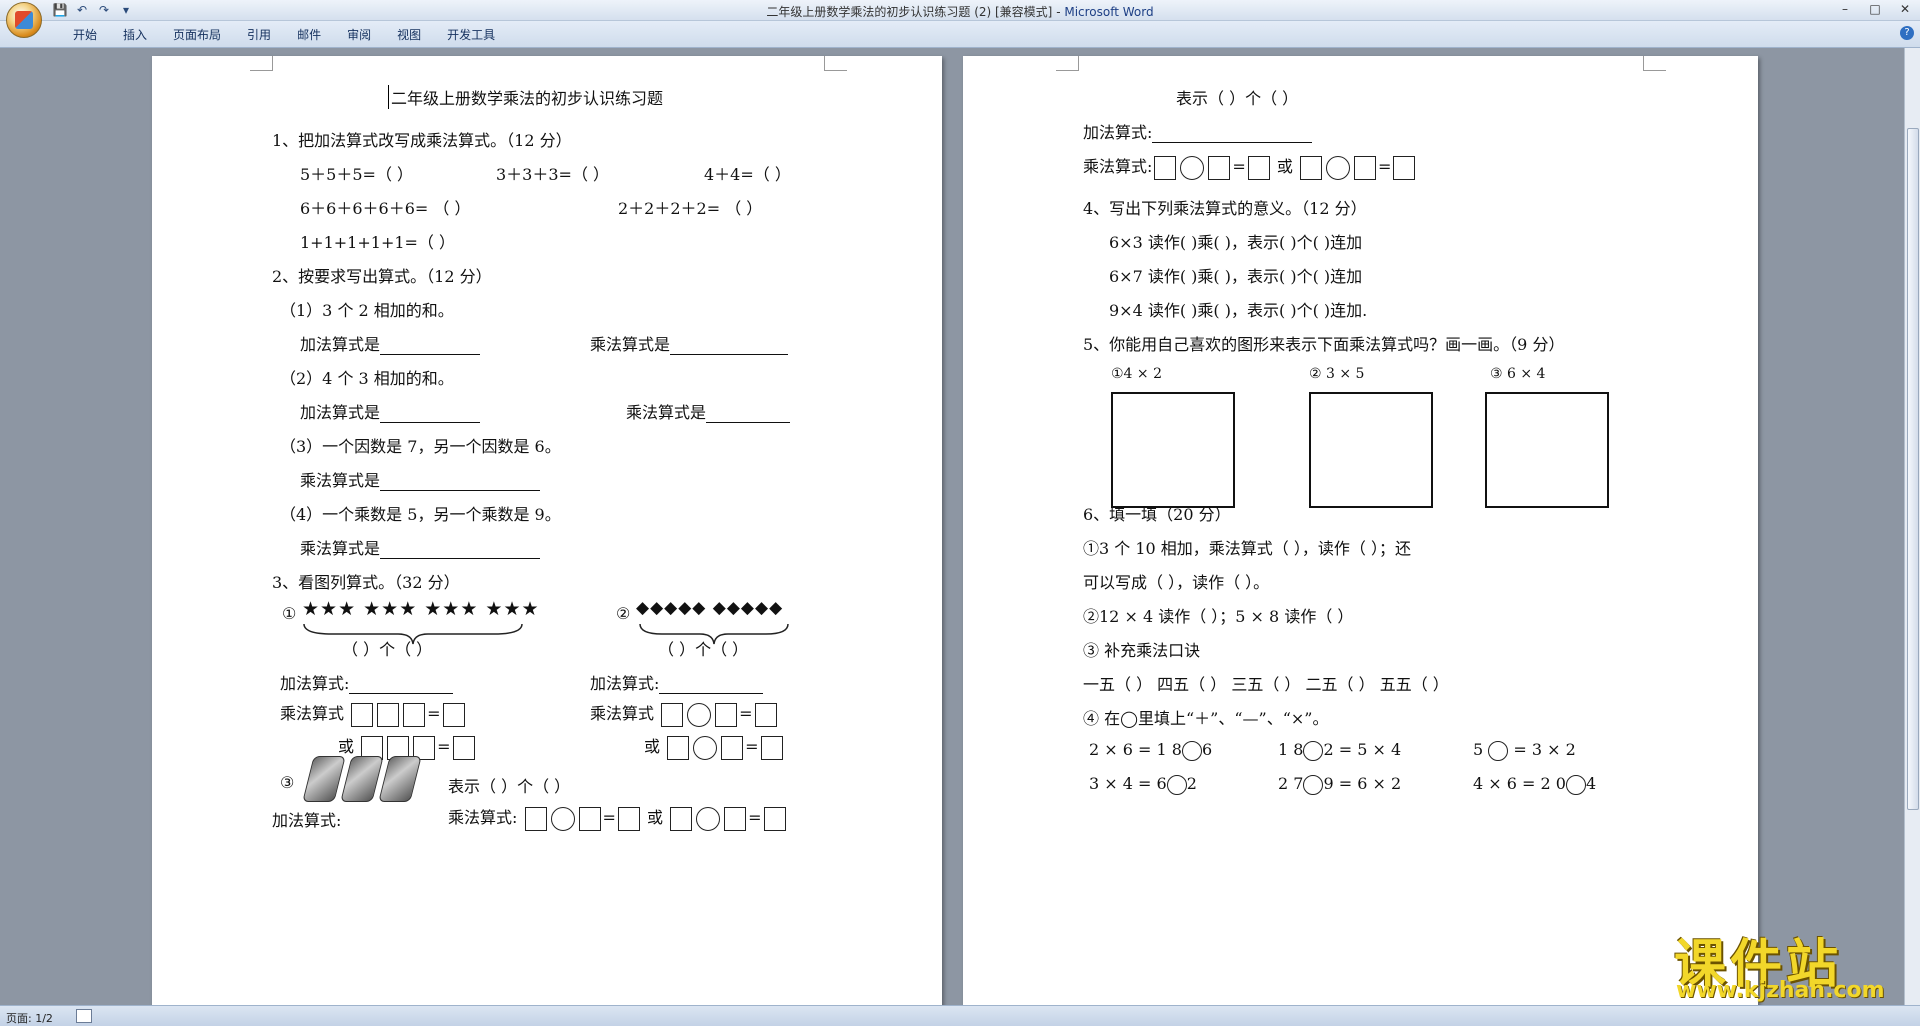  What do you see at coordinates (1845, 9) in the screenshot?
I see `minimize-icon: –` at bounding box center [1845, 9].